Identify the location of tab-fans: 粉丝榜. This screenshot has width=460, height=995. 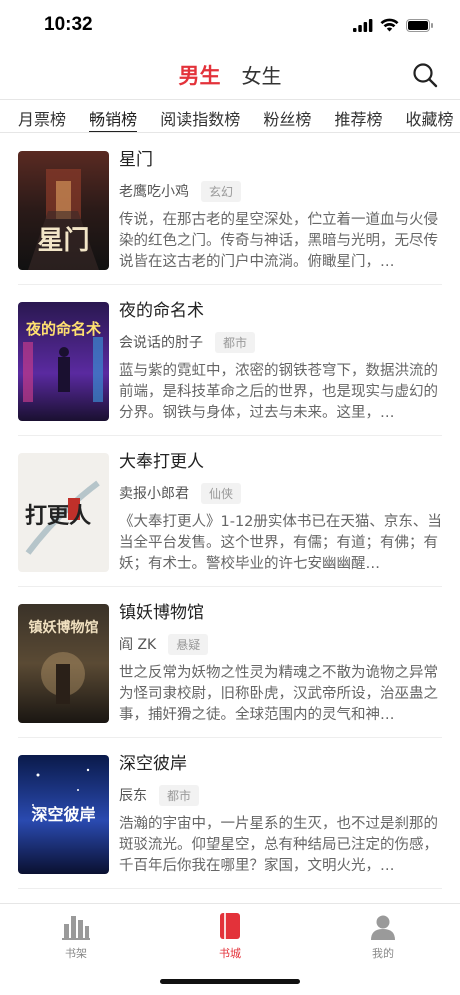
(287, 116).